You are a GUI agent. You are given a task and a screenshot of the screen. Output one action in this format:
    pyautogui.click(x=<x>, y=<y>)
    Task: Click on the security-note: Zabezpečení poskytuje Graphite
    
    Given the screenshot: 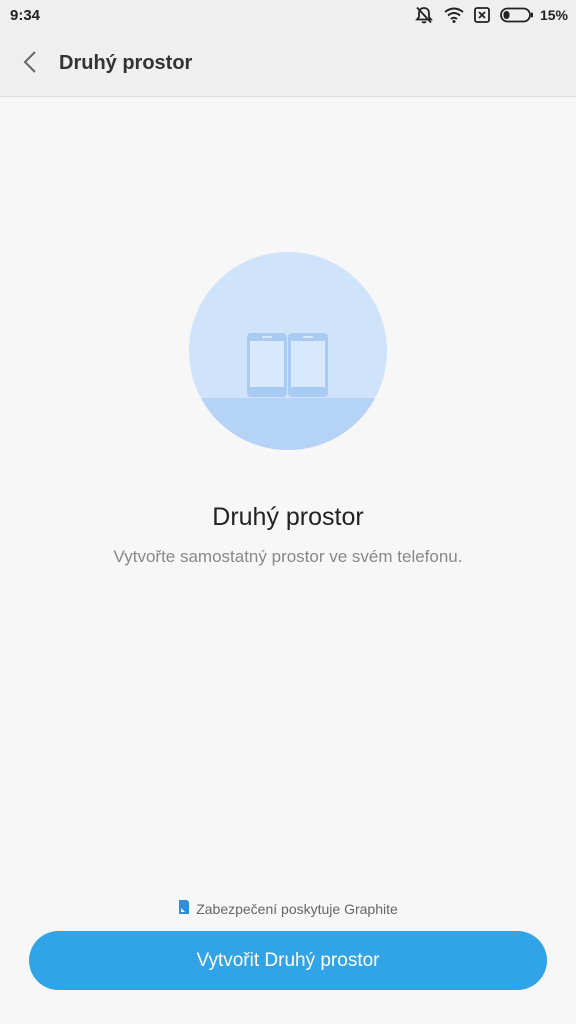 What is the action you would take?
    pyautogui.click(x=288, y=908)
    